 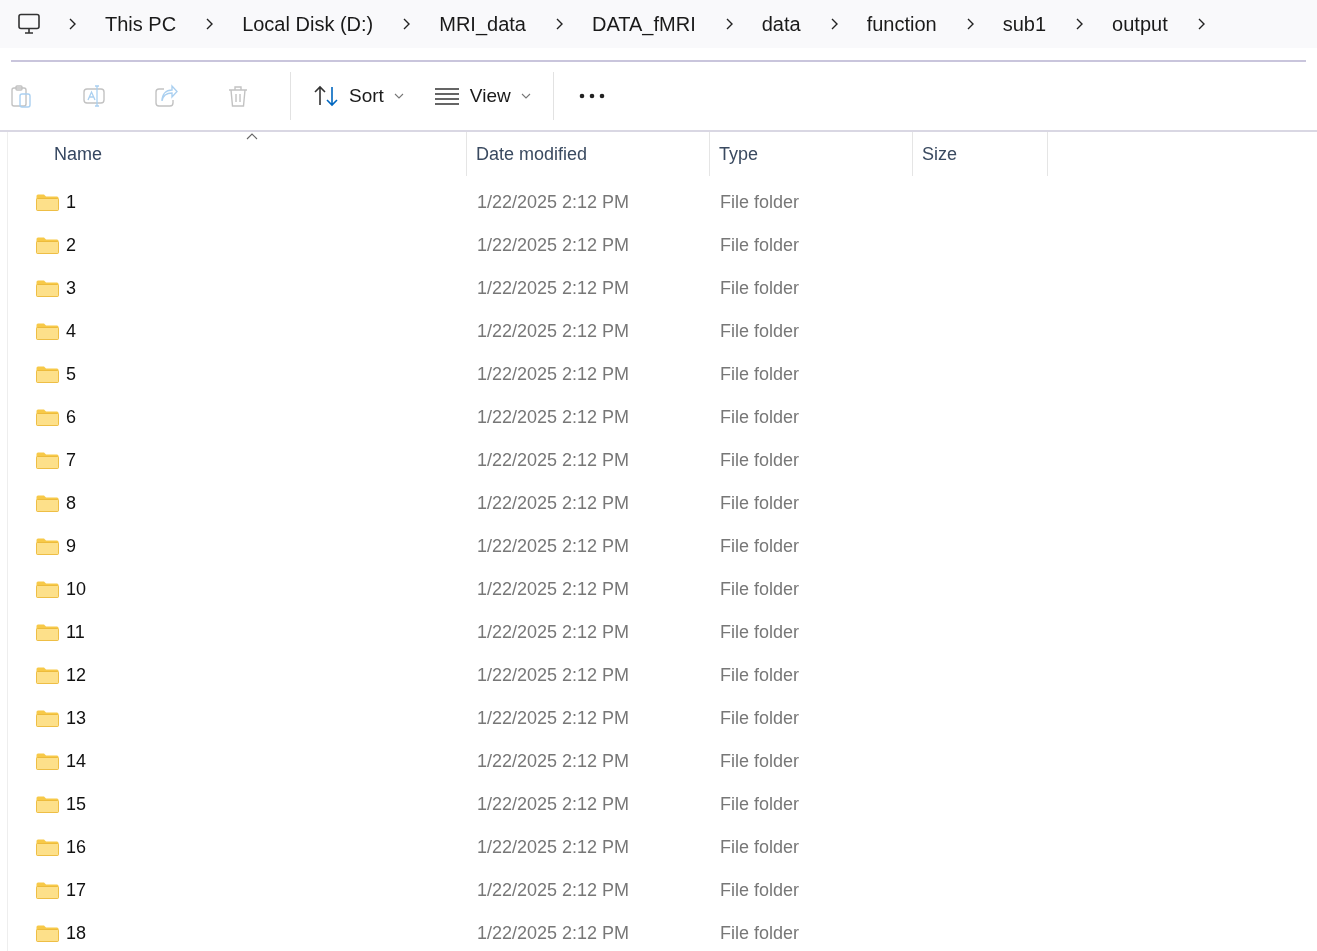 What do you see at coordinates (980, 154) in the screenshot?
I see `column-header: Size` at bounding box center [980, 154].